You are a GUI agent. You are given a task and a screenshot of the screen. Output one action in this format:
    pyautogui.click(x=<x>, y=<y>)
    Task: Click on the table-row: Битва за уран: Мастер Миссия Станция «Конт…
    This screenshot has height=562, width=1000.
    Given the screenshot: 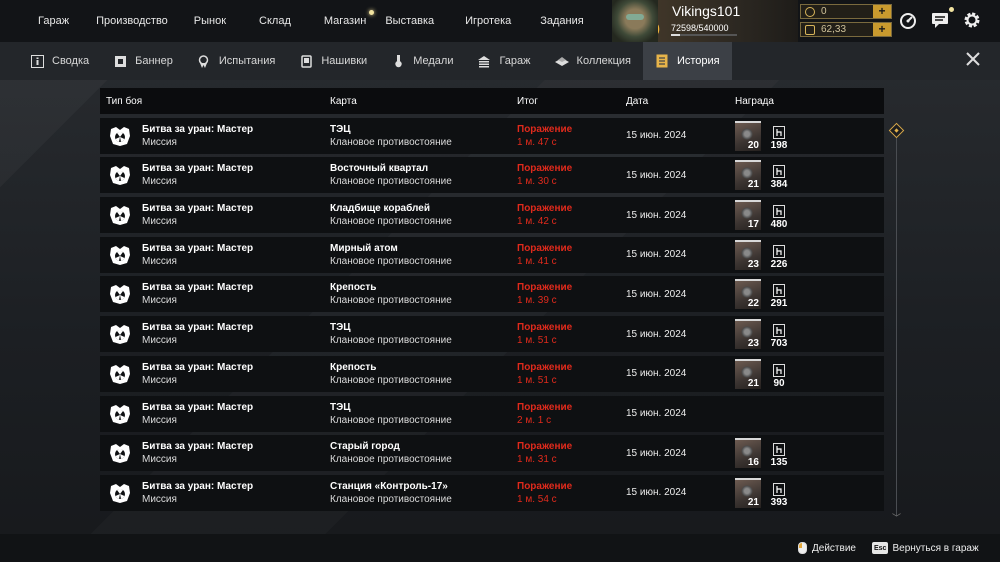 What is the action you would take?
    pyautogui.click(x=492, y=492)
    